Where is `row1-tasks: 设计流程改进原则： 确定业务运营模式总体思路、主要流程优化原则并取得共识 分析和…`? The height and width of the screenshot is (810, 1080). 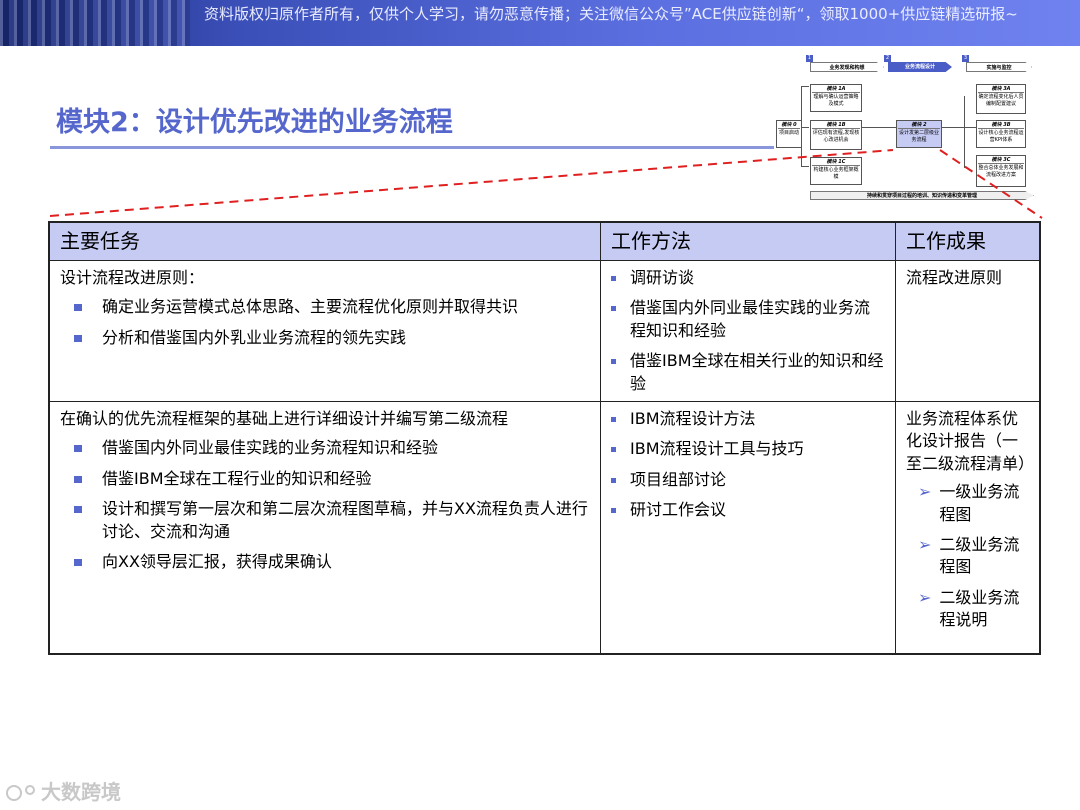 row1-tasks: 设计流程改进原则： 确定业务运营模式总体思路、主要流程优化原则并取得共识 分析和… is located at coordinates (325, 331).